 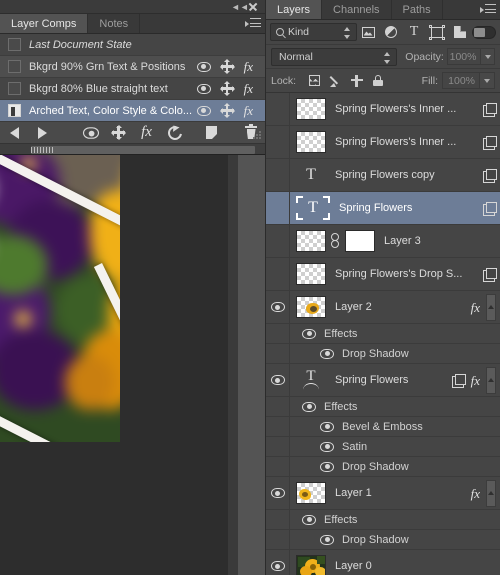 I want to click on link-mask-icon, so click(x=335, y=241).